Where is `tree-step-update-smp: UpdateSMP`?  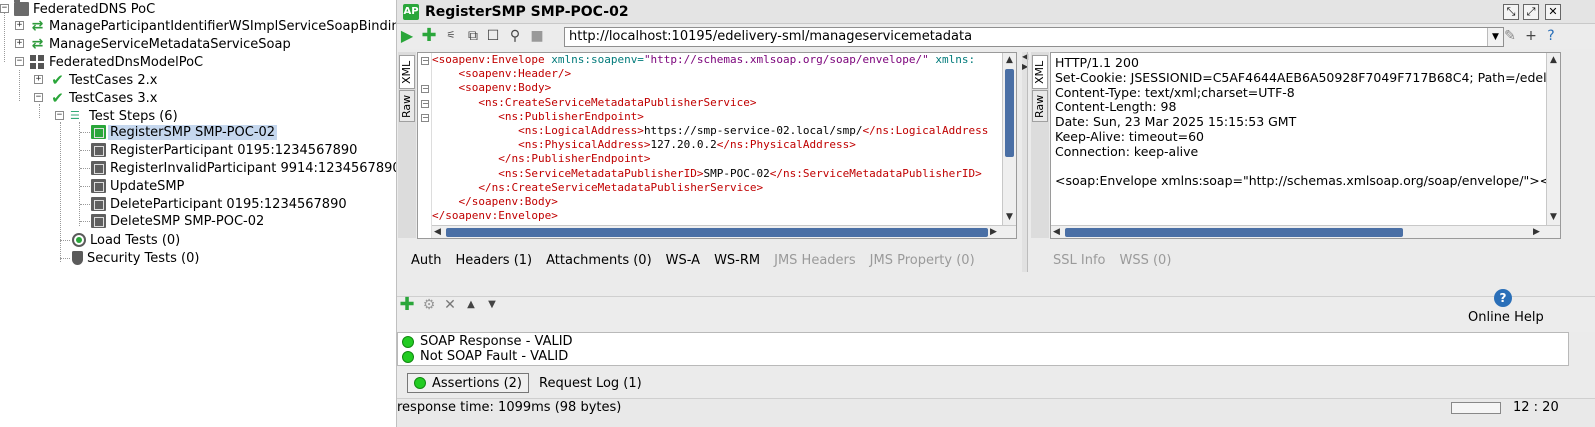
tree-step-update-smp: UpdateSMP is located at coordinates (137, 186).